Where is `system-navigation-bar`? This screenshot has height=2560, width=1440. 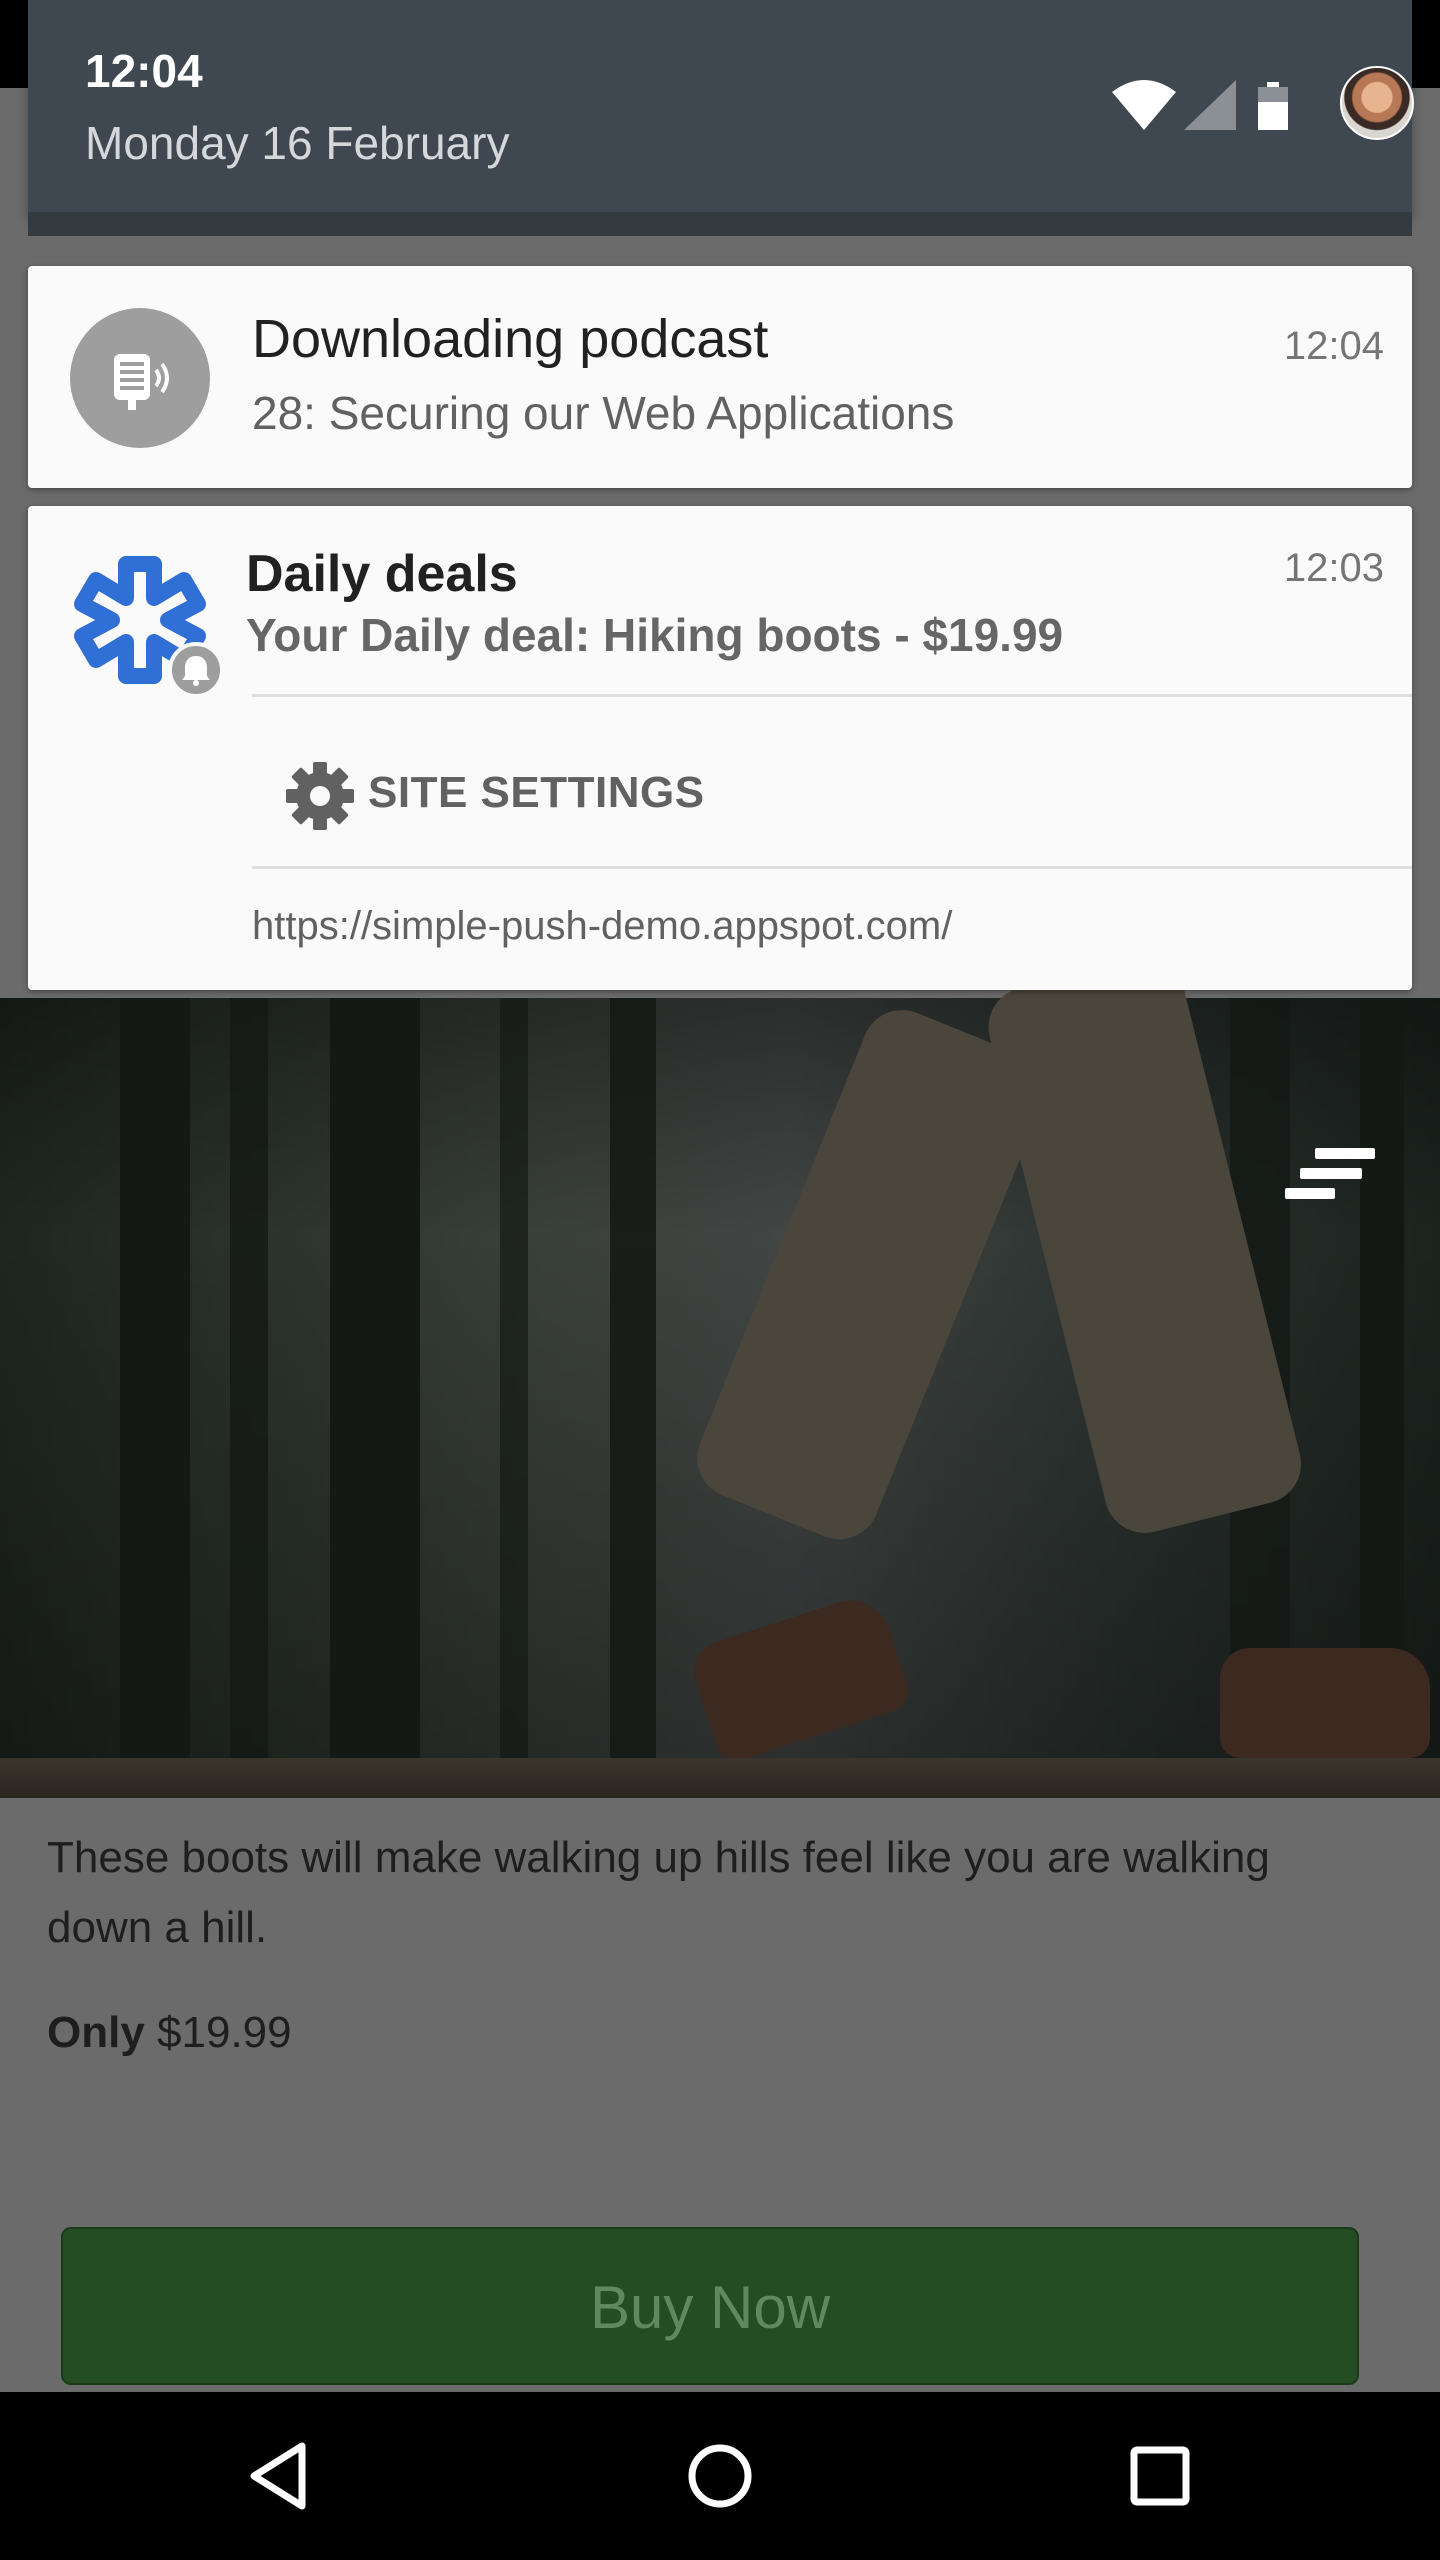
system-navigation-bar is located at coordinates (720, 2476).